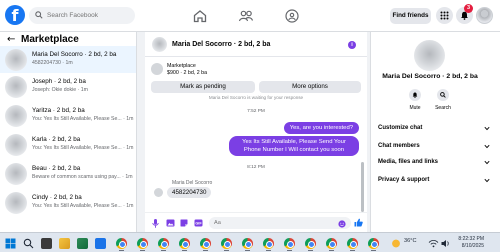 This screenshot has width=500, height=252. What do you see at coordinates (64, 243) in the screenshot?
I see `file-explorer-icon` at bounding box center [64, 243].